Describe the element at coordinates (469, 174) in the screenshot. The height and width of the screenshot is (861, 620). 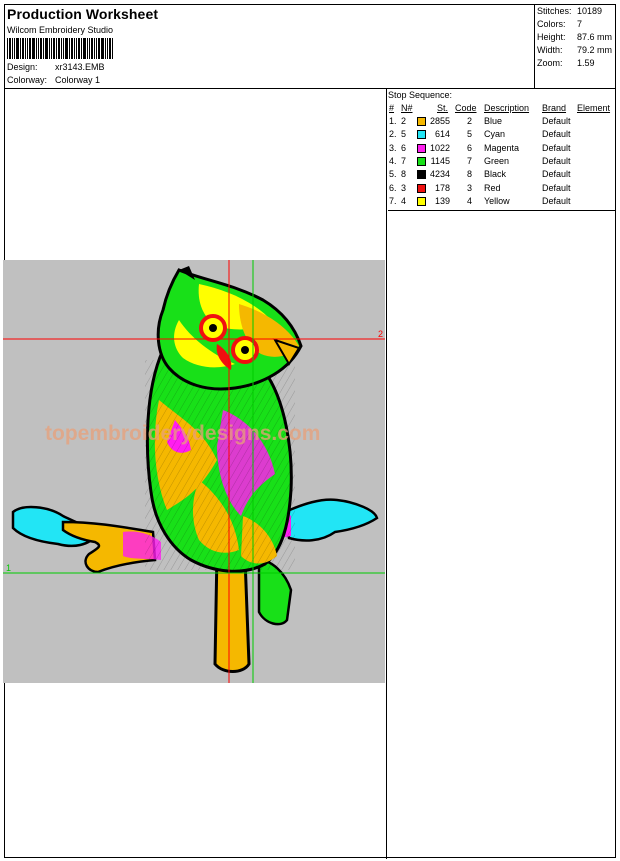
I see `row-code: 8` at that location.